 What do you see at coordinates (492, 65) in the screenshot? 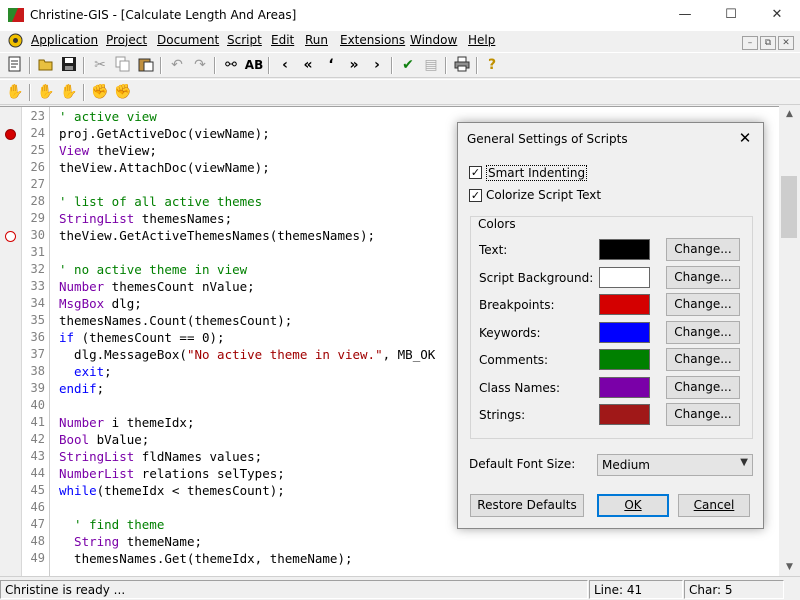
I see `help-icon: ?` at bounding box center [492, 65].